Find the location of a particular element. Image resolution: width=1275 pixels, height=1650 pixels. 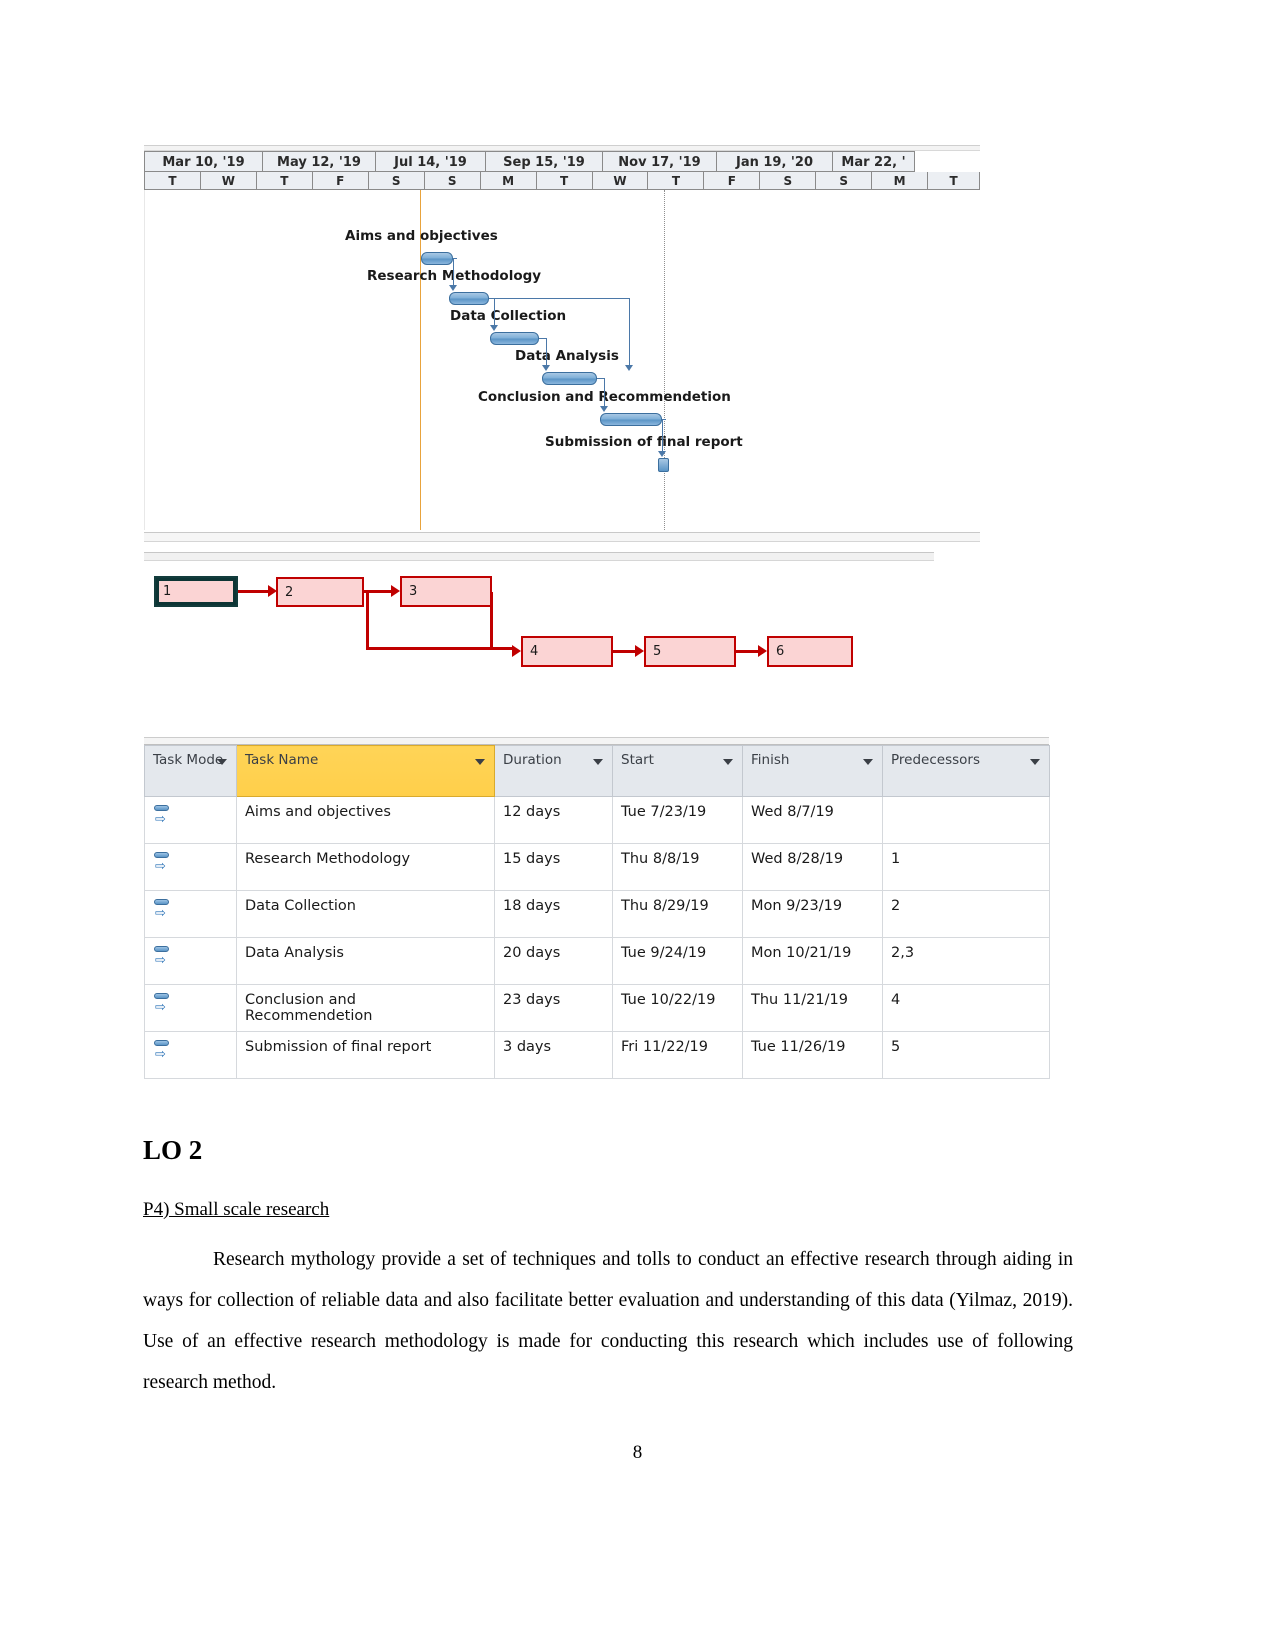

column-header-duration: Duration is located at coordinates (553, 771).